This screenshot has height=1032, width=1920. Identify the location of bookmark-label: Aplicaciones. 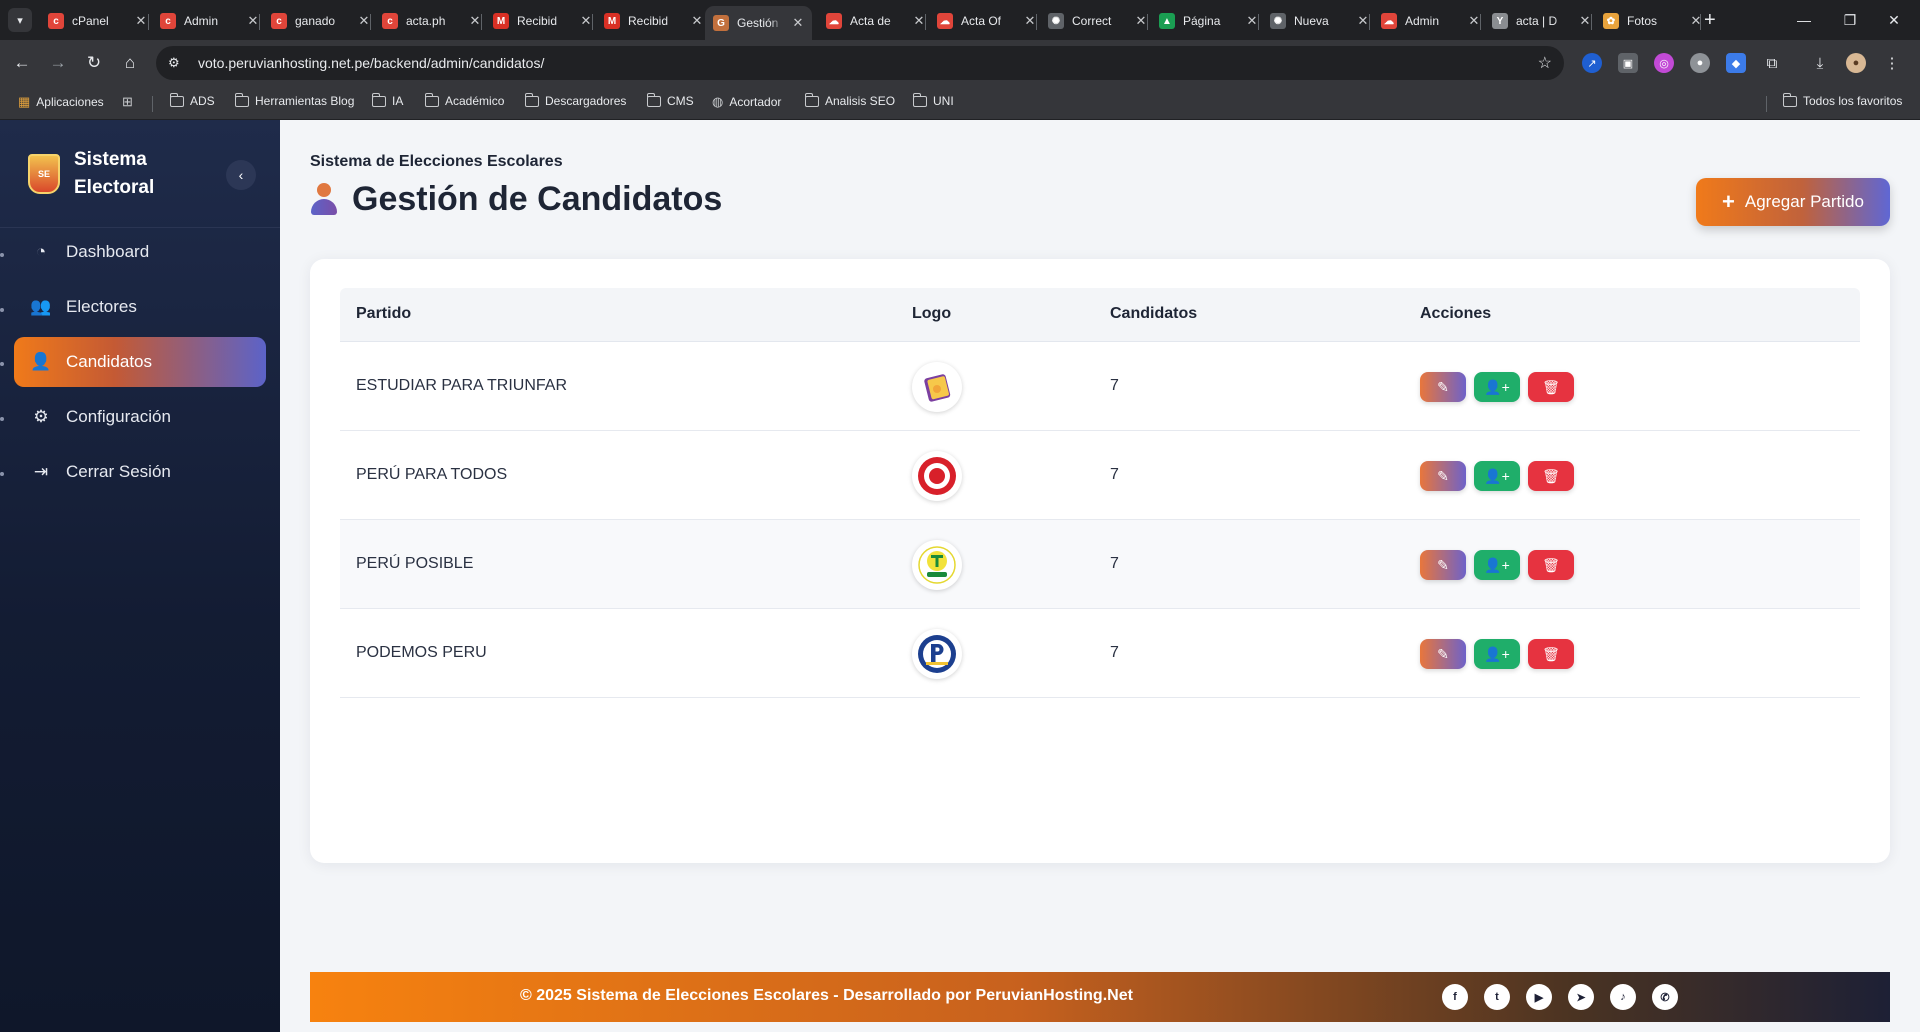
(70, 102).